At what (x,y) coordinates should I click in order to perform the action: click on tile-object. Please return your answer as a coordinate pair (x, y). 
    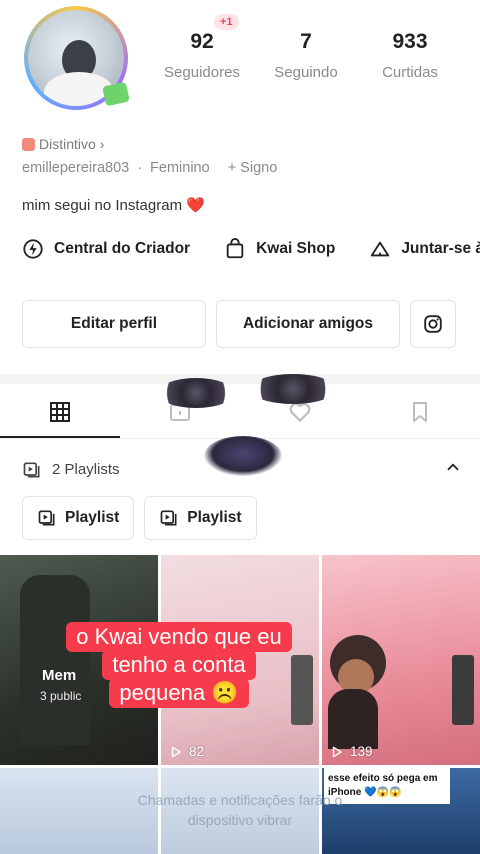
    Looking at the image, I should click on (463, 690).